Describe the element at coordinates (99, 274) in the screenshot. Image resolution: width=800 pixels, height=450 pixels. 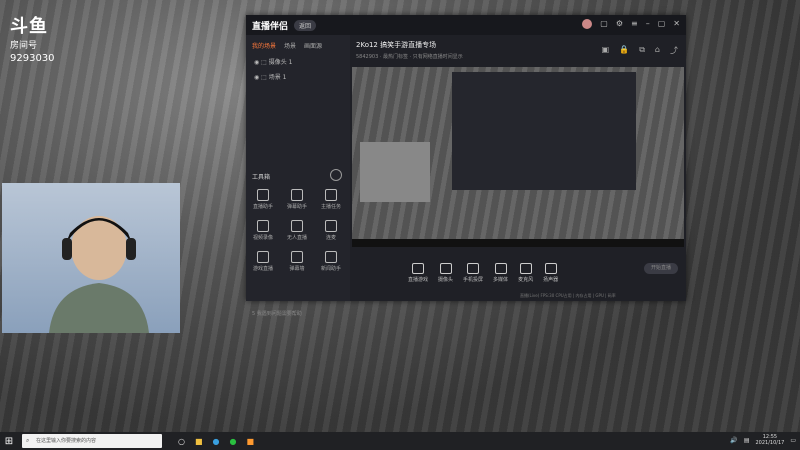
I see `streamer-figure` at that location.